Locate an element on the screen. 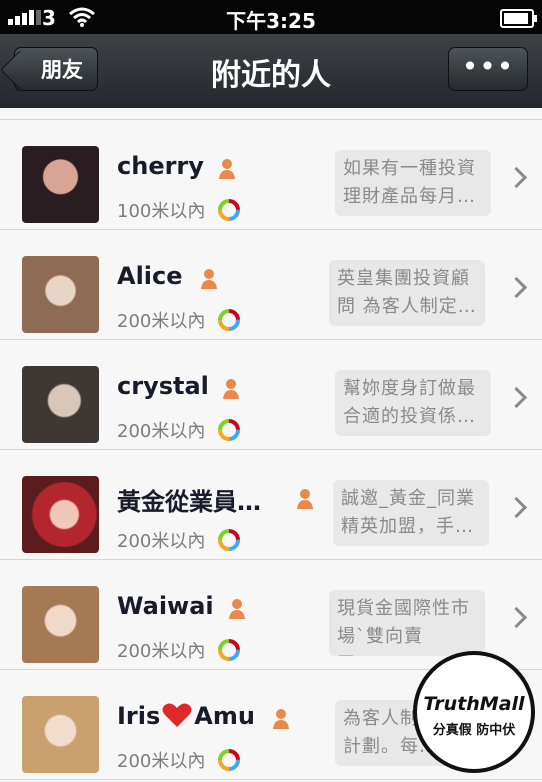 This screenshot has height=782, width=542. truthmall-watermark-logo: TruthMall 分真假 防中伏 is located at coordinates (474, 712).